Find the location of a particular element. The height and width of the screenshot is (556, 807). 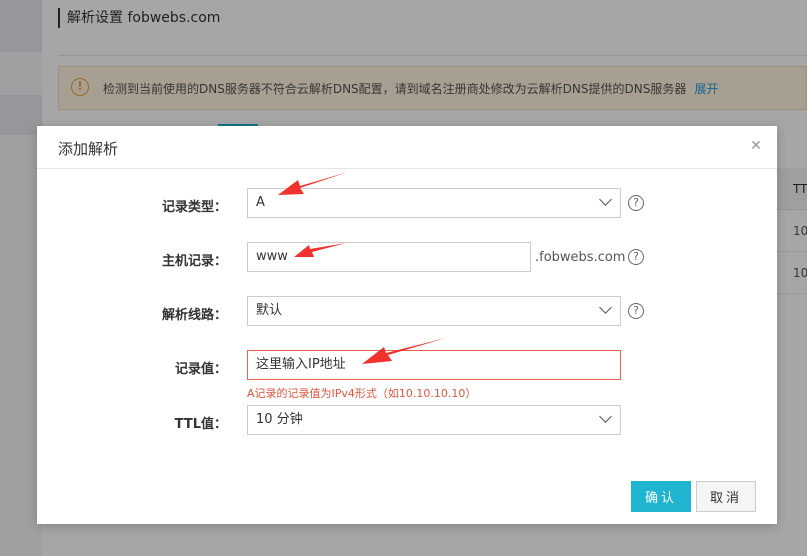

record-value-error: A记录的记录值为IPv4形式（如10.10.10.10） is located at coordinates (362, 393).